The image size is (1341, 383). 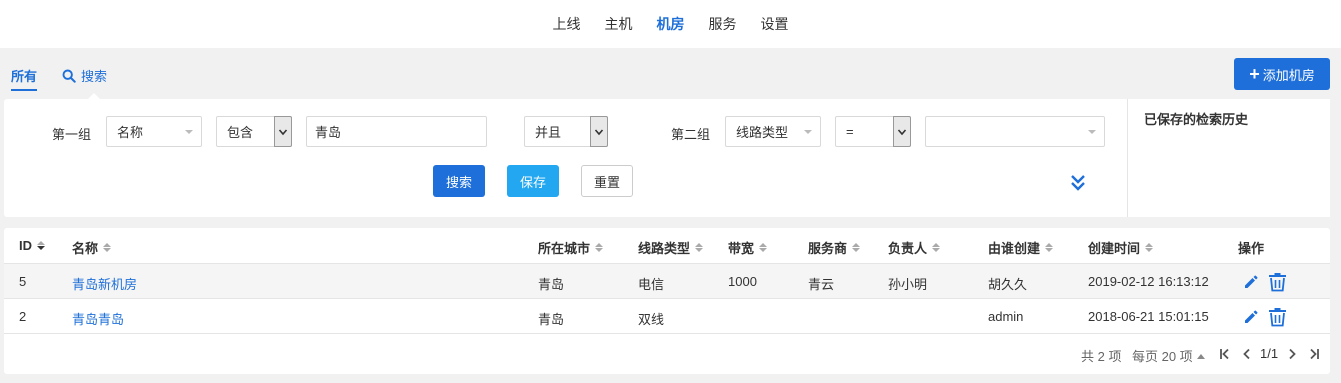 What do you see at coordinates (1148, 281) in the screenshot?
I see `cell-created-time: 2019-02-12 16:13:12` at bounding box center [1148, 281].